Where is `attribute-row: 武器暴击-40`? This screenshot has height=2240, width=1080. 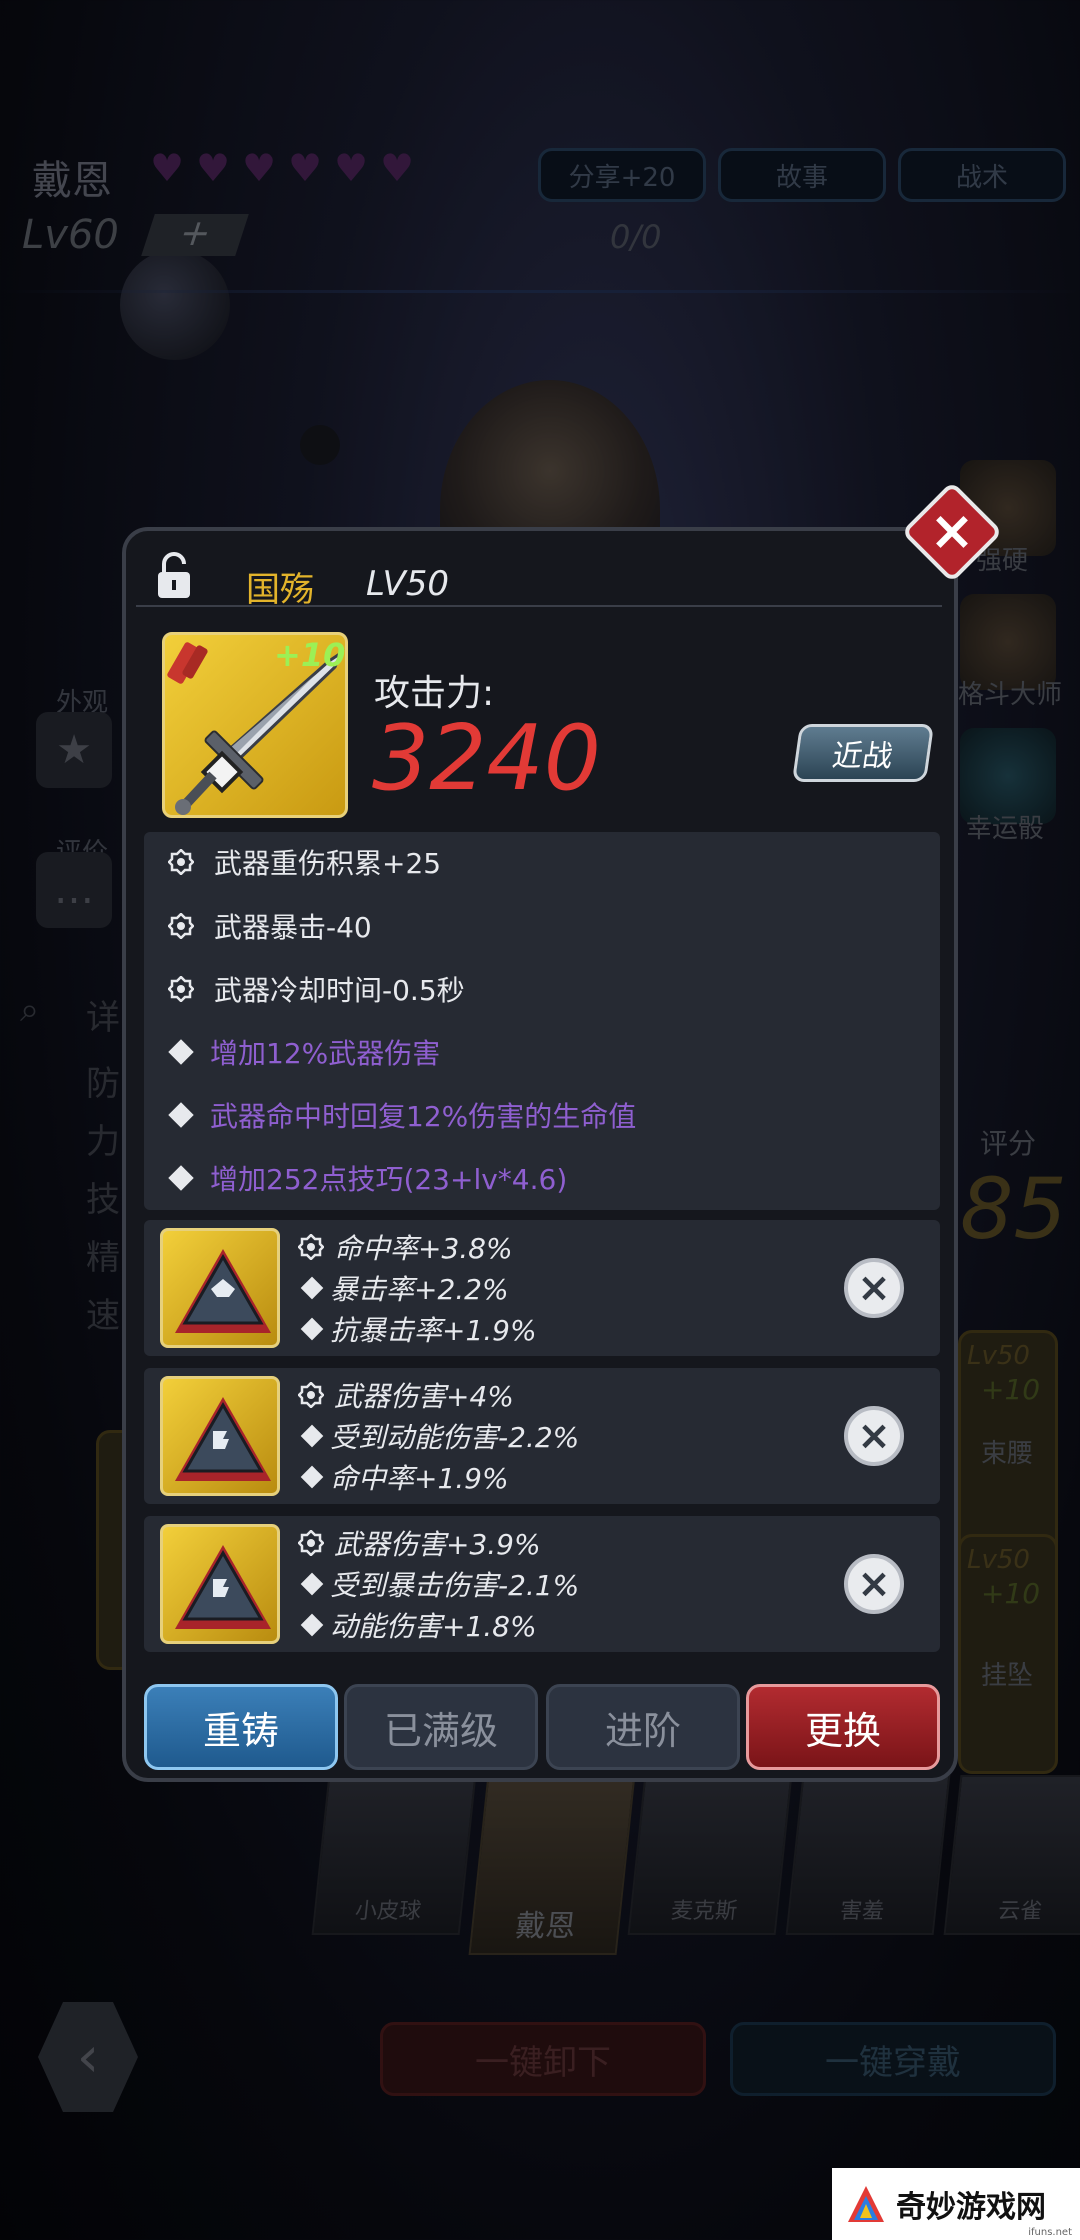 attribute-row: 武器暴击-40 is located at coordinates (270, 926).